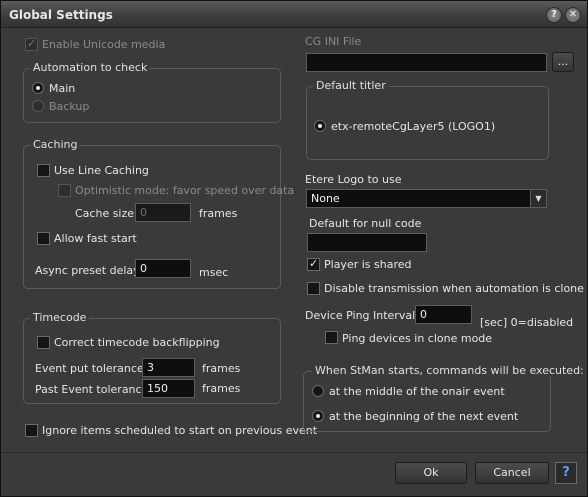 The width and height of the screenshot is (588, 497). Describe the element at coordinates (55, 144) in the screenshot. I see `caching-group-title: Caching` at that location.